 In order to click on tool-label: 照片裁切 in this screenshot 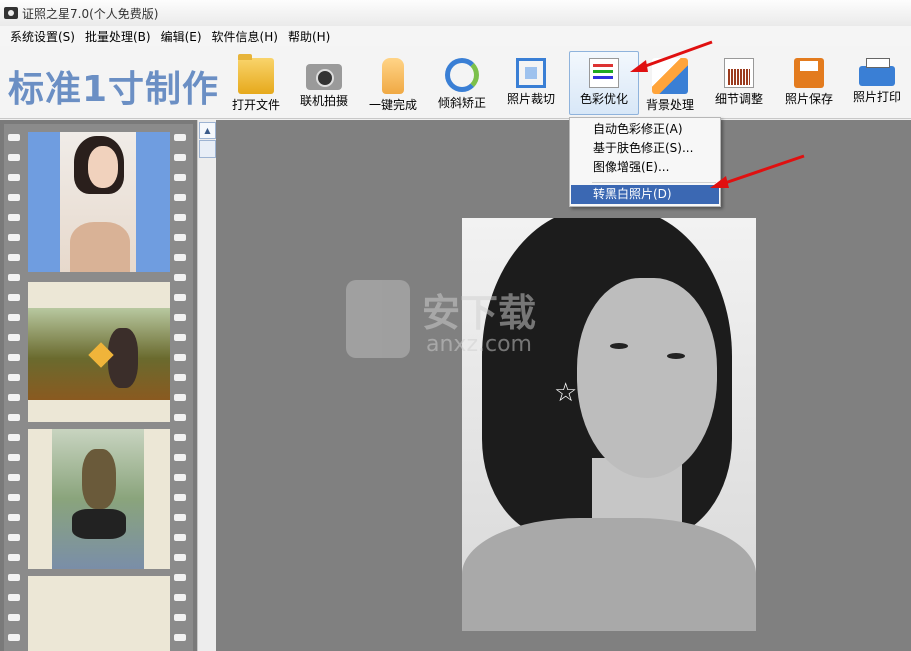, I will do `click(530, 99)`.